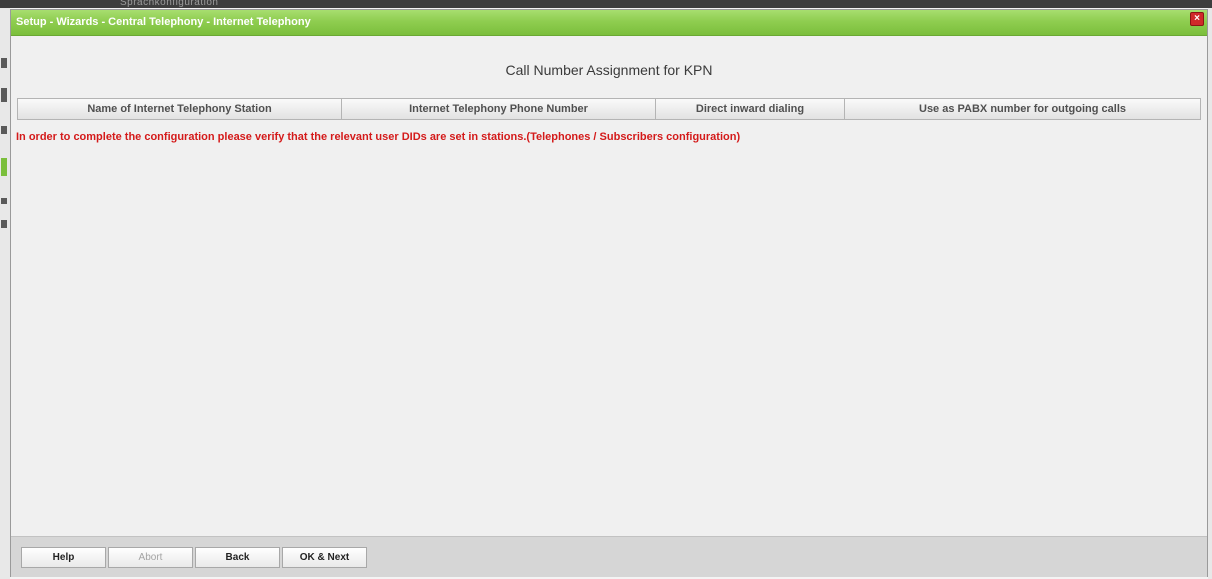 This screenshot has width=1212, height=579. I want to click on dialog-footer: Help Abort Back OK & Next, so click(609, 556).